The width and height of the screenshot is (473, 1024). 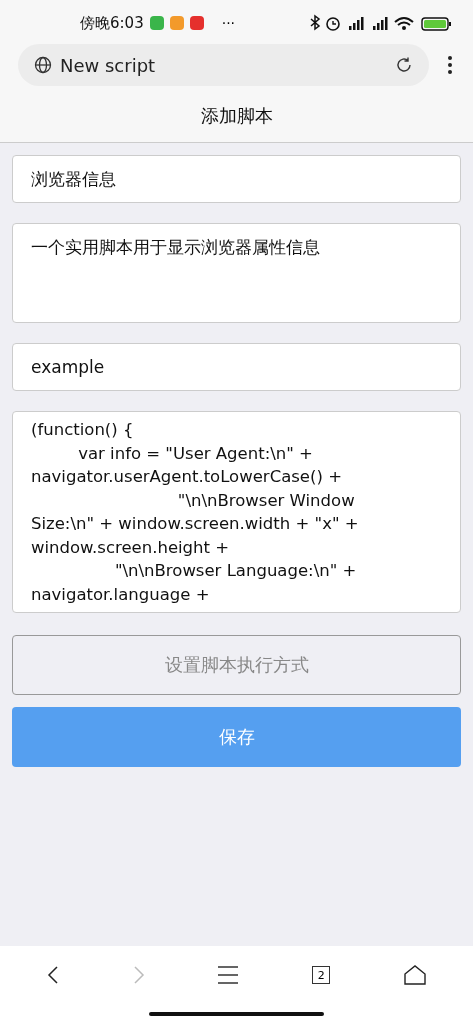 I want to click on page-title: 添加脚本, so click(x=236, y=116).